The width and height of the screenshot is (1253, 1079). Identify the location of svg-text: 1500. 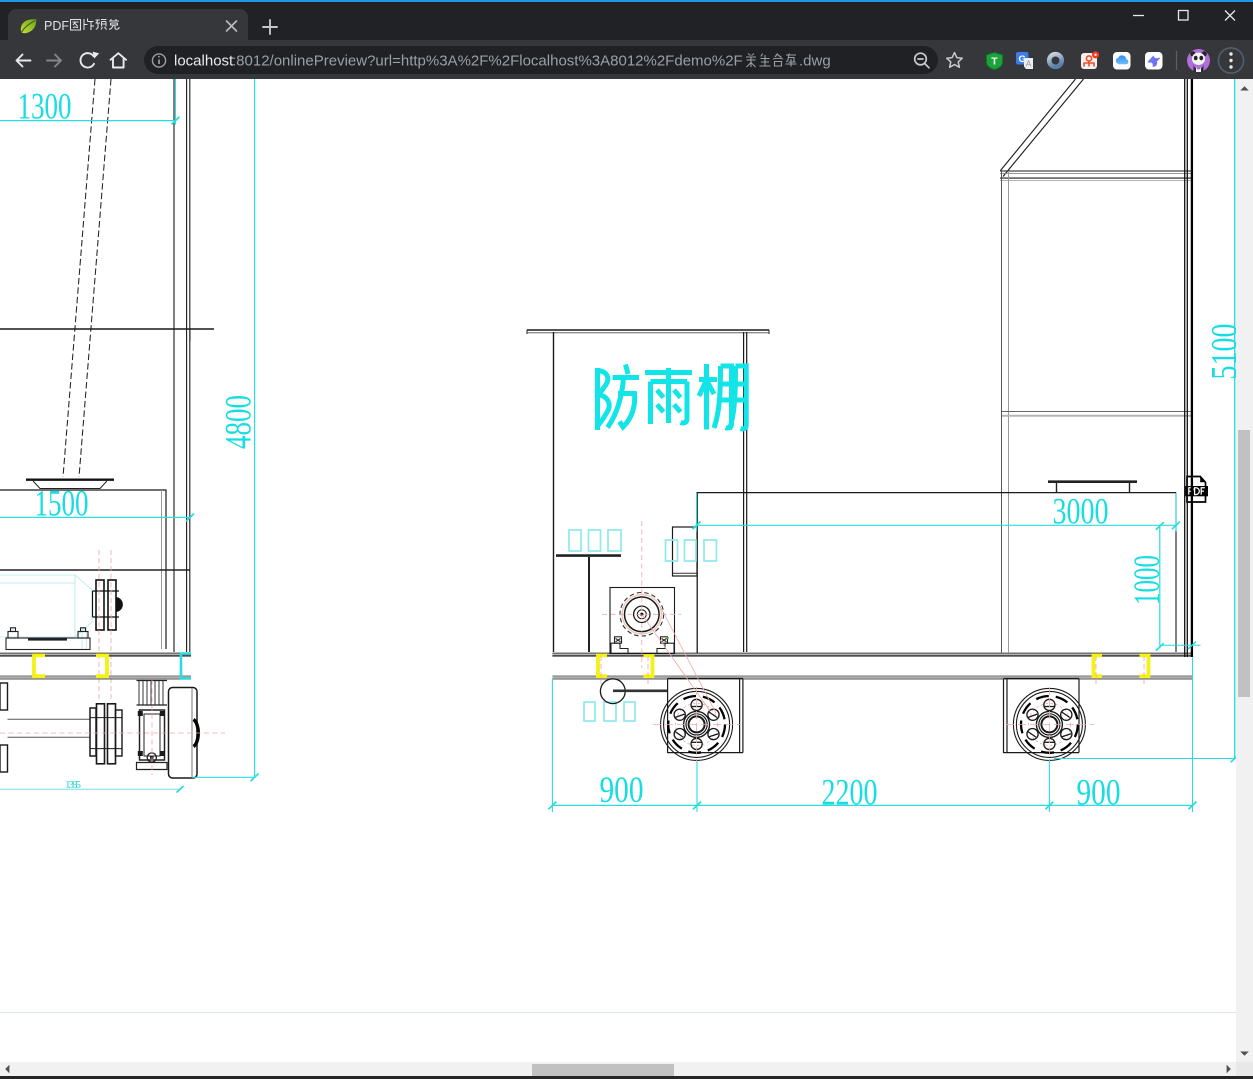
(62, 503).